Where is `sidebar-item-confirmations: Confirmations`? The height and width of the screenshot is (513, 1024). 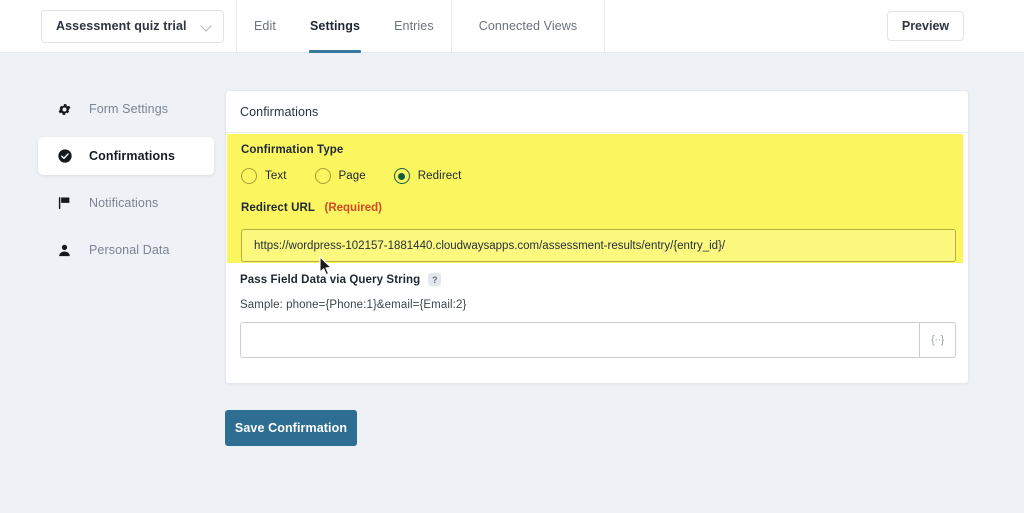
sidebar-item-confirmations: Confirmations is located at coordinates (126, 156).